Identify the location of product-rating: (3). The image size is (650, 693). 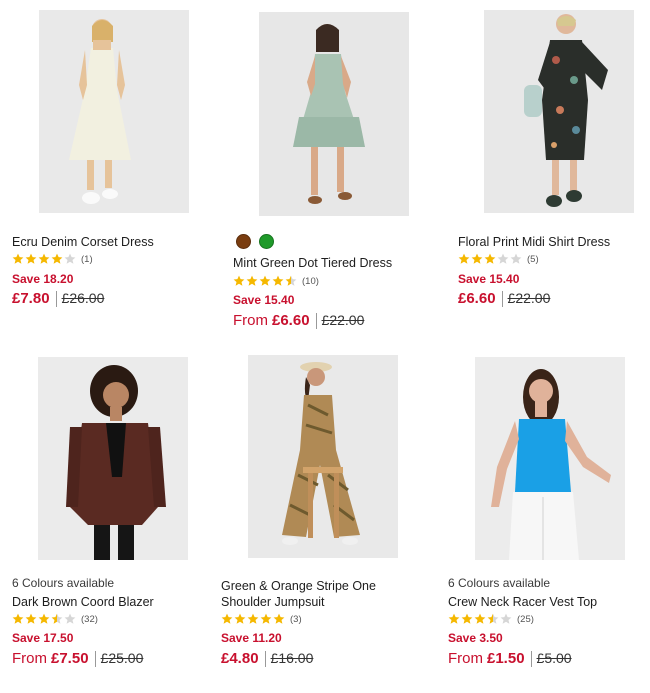
(261, 619).